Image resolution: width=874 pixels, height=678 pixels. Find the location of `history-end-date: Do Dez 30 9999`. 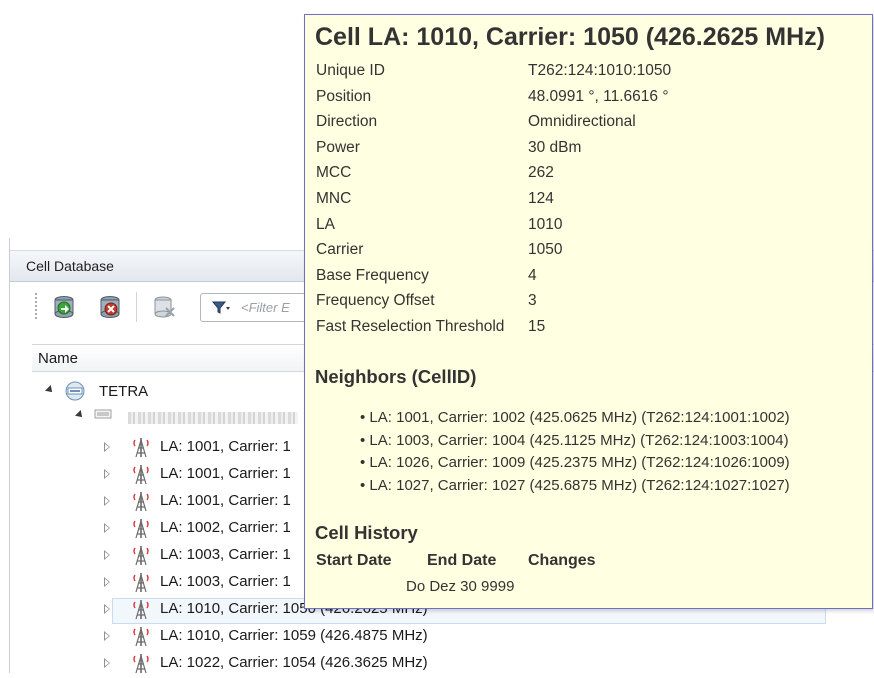

history-end-date: Do Dez 30 9999 is located at coordinates (460, 586).